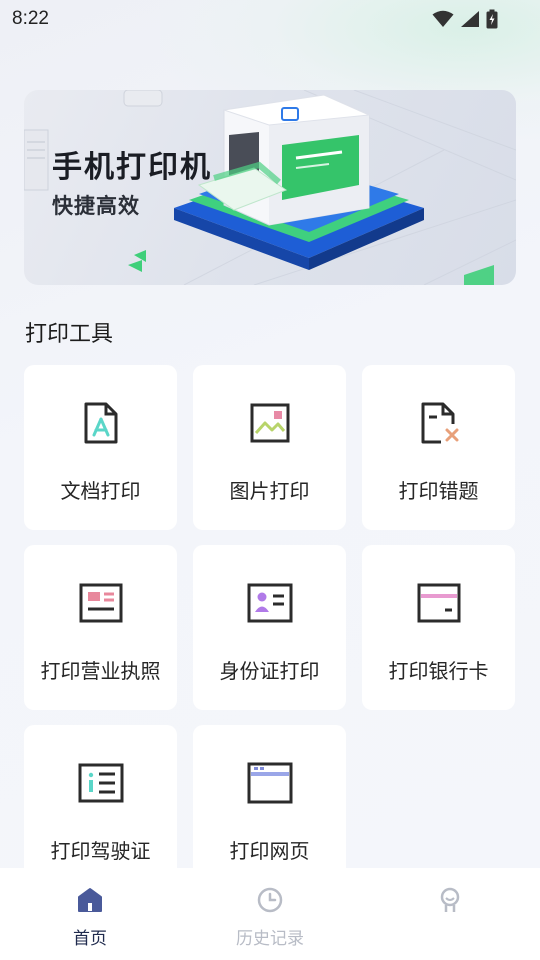 The height and width of the screenshot is (960, 540). I want to click on banner-title: 手机打印机, so click(132, 167).